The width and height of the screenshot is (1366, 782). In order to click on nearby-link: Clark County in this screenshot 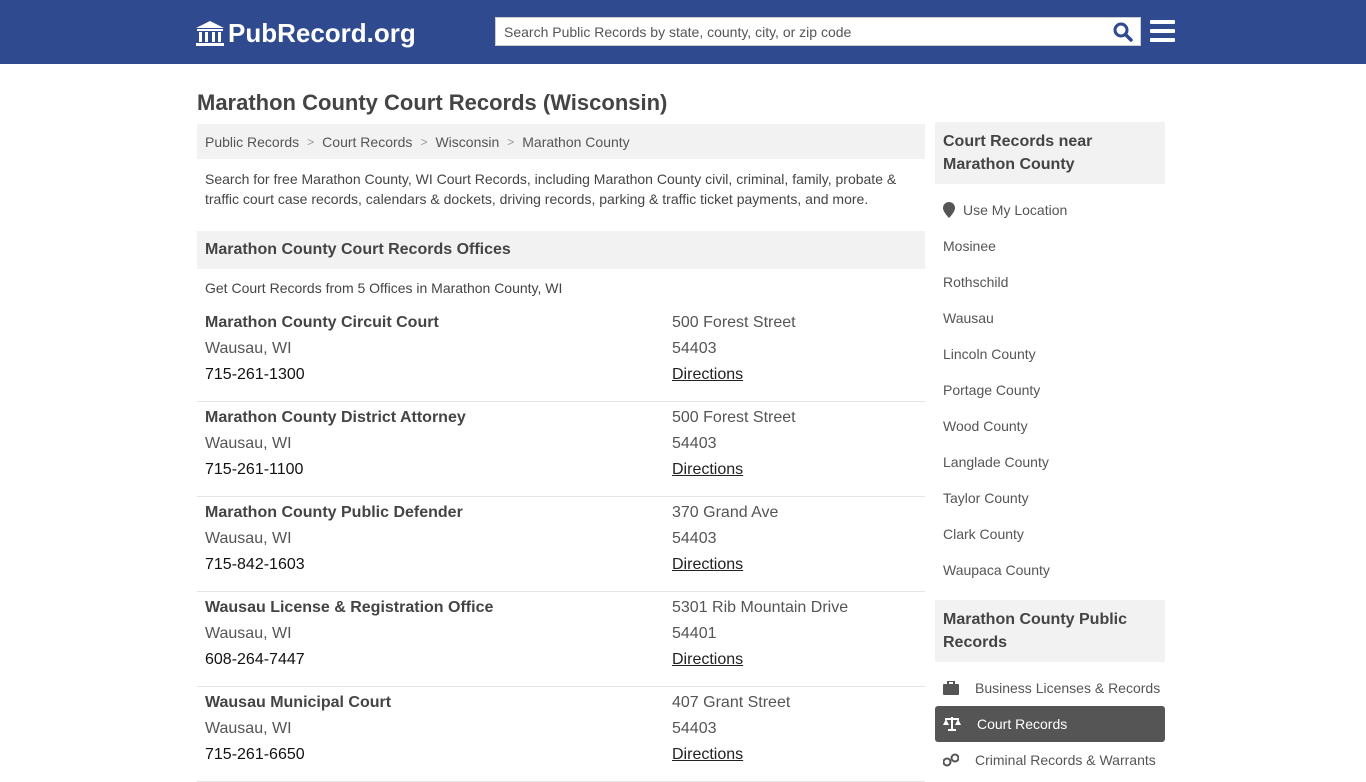, I will do `click(1050, 534)`.